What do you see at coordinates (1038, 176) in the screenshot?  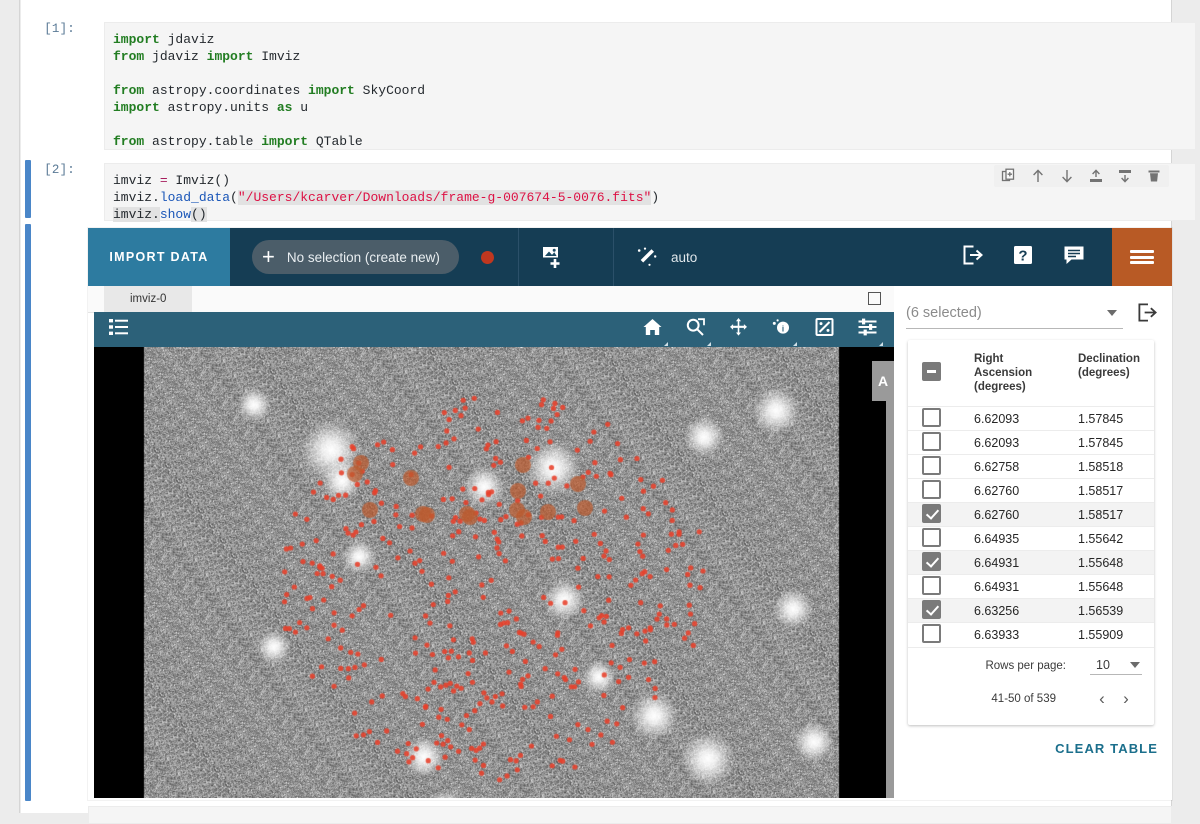 I see `move-cell-up-icon` at bounding box center [1038, 176].